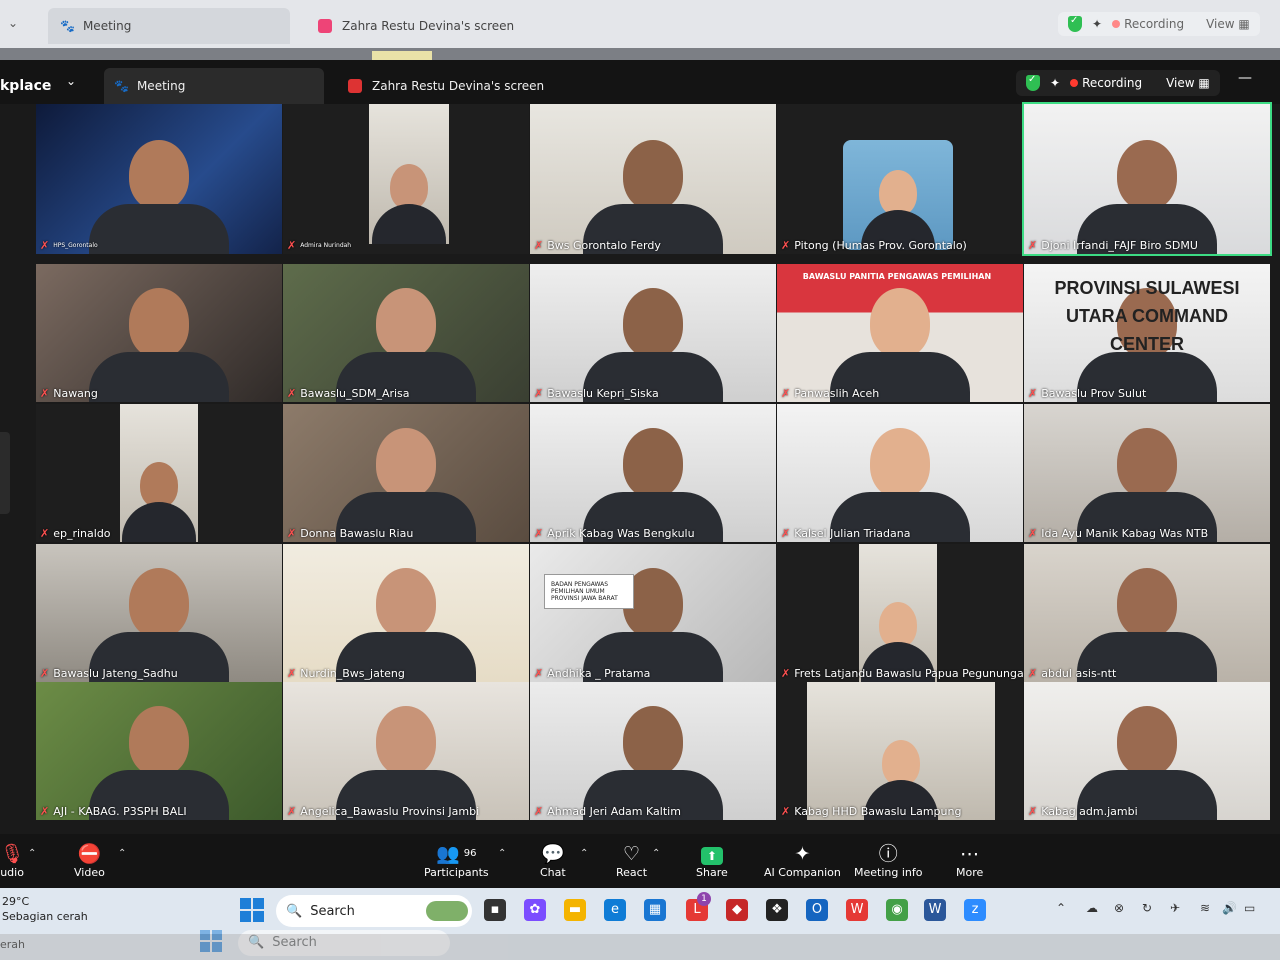 Image resolution: width=1280 pixels, height=960 pixels. Describe the element at coordinates (1147, 485) in the screenshot. I see `person-silhouette` at that location.